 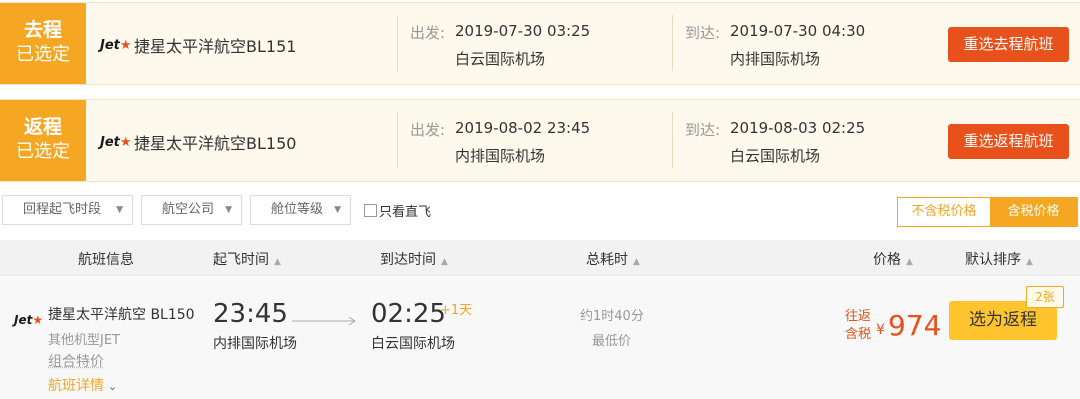 I want to click on arrival-airport: 内排国际机场, so click(x=775, y=59).